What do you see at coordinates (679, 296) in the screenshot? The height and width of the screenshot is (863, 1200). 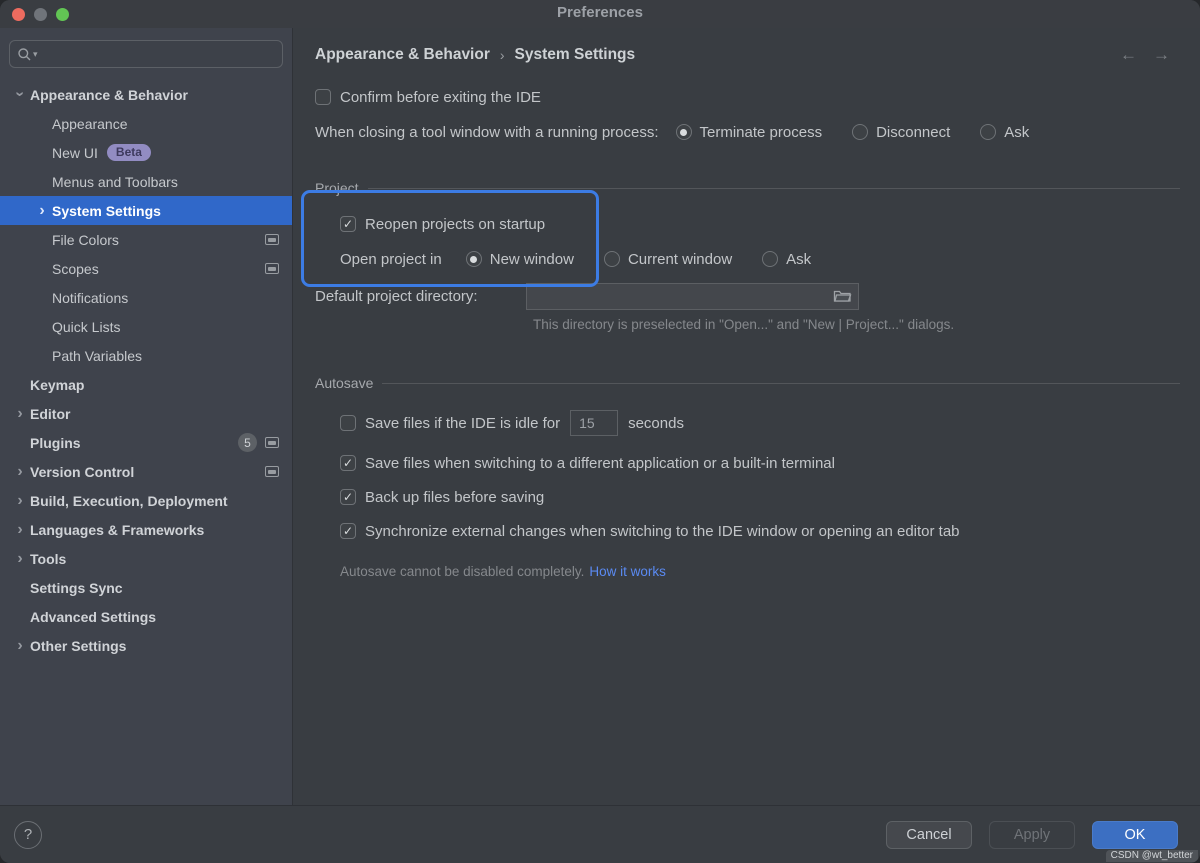 I see `default-project-directory-input` at bounding box center [679, 296].